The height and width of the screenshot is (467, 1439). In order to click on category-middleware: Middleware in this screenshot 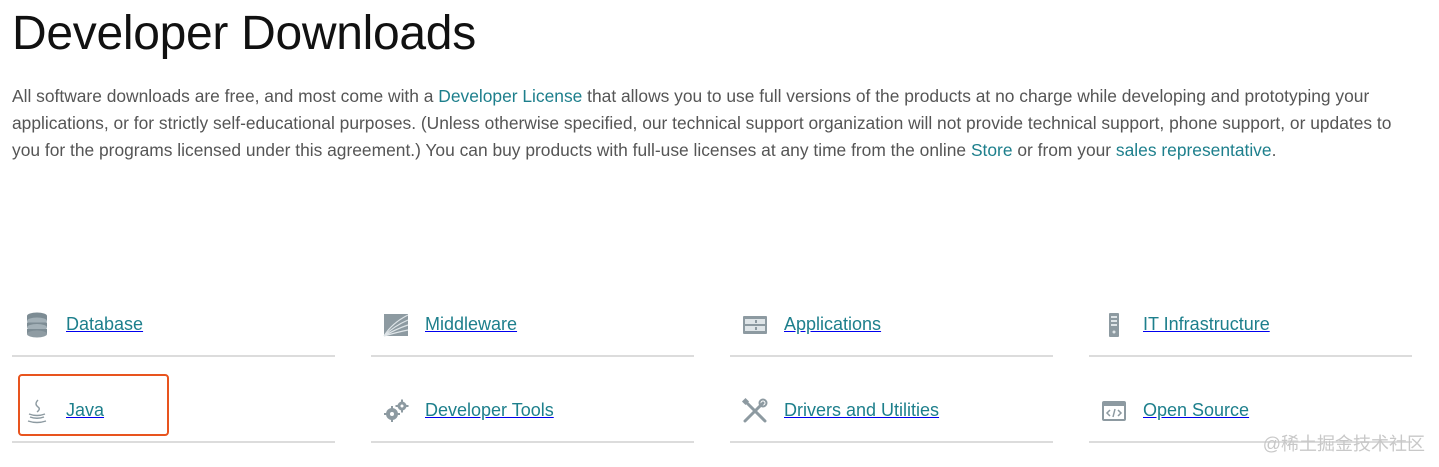, I will do `click(532, 325)`.